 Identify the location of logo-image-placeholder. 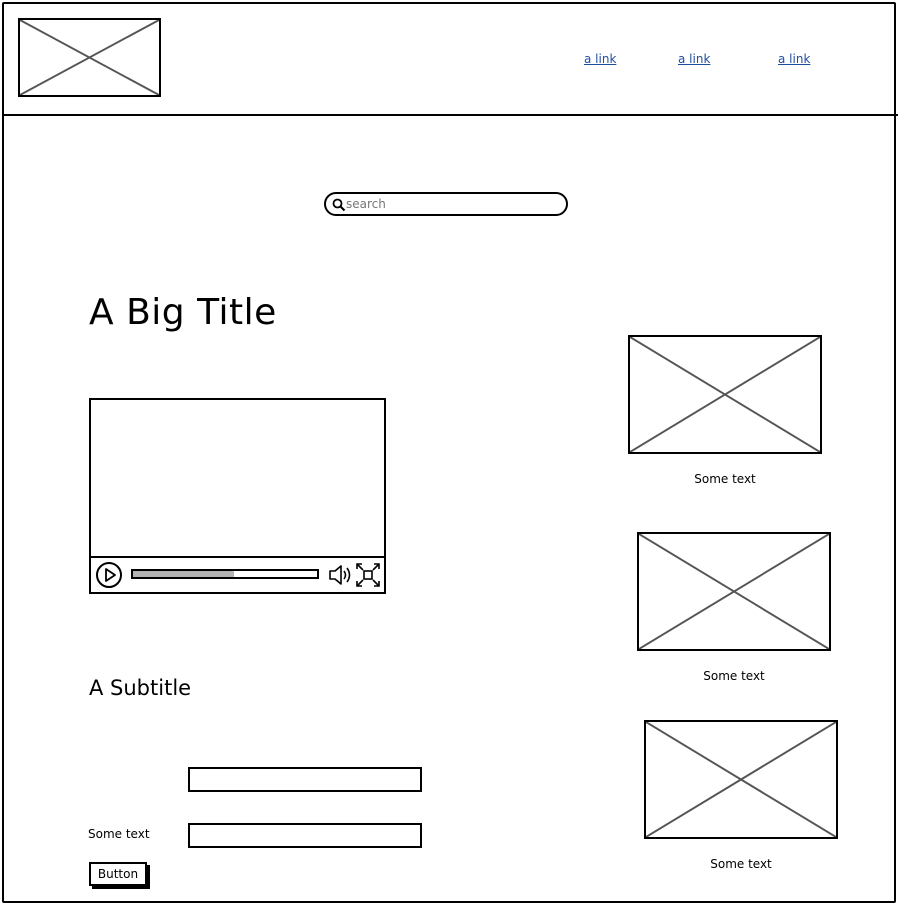
(89, 57).